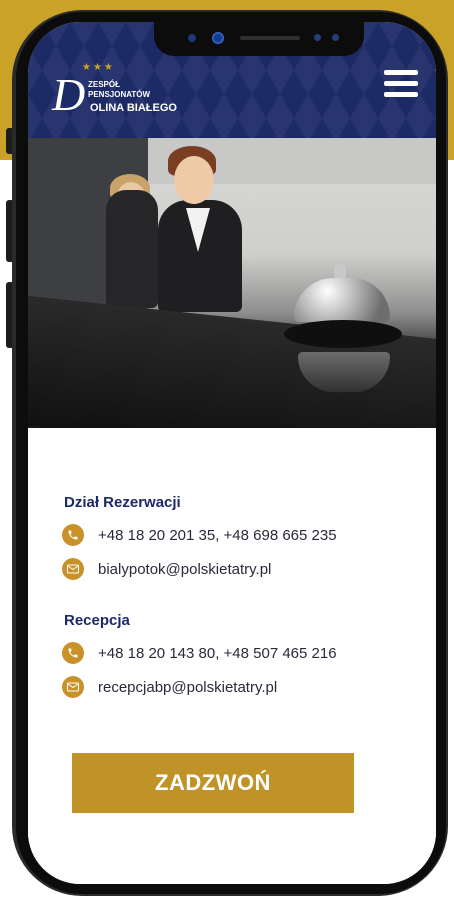  Describe the element at coordinates (342, 300) in the screenshot. I see `service-bell-icon` at that location.